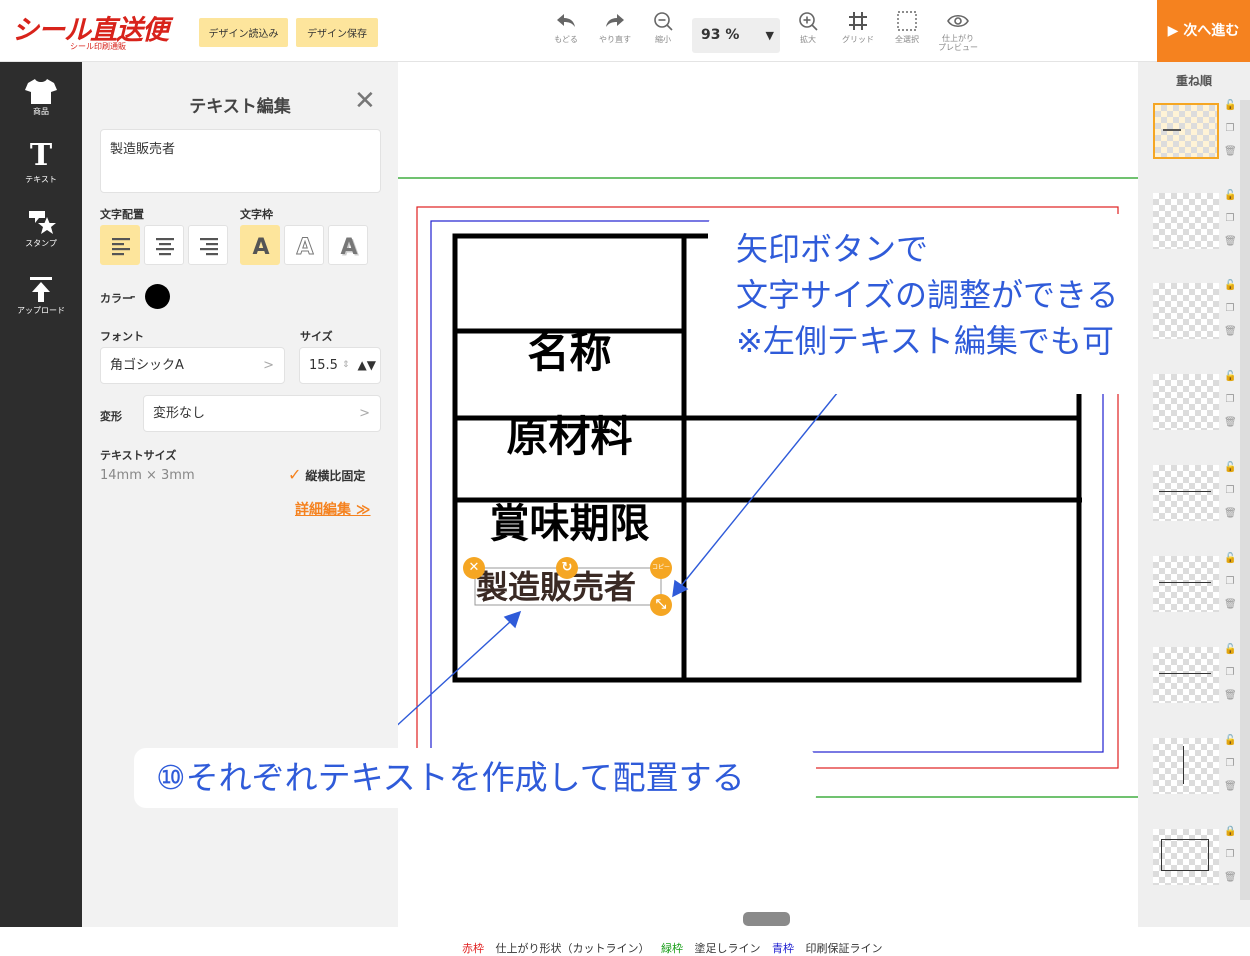 This screenshot has height=956, width=1250. I want to click on eye-icon, so click(958, 22).